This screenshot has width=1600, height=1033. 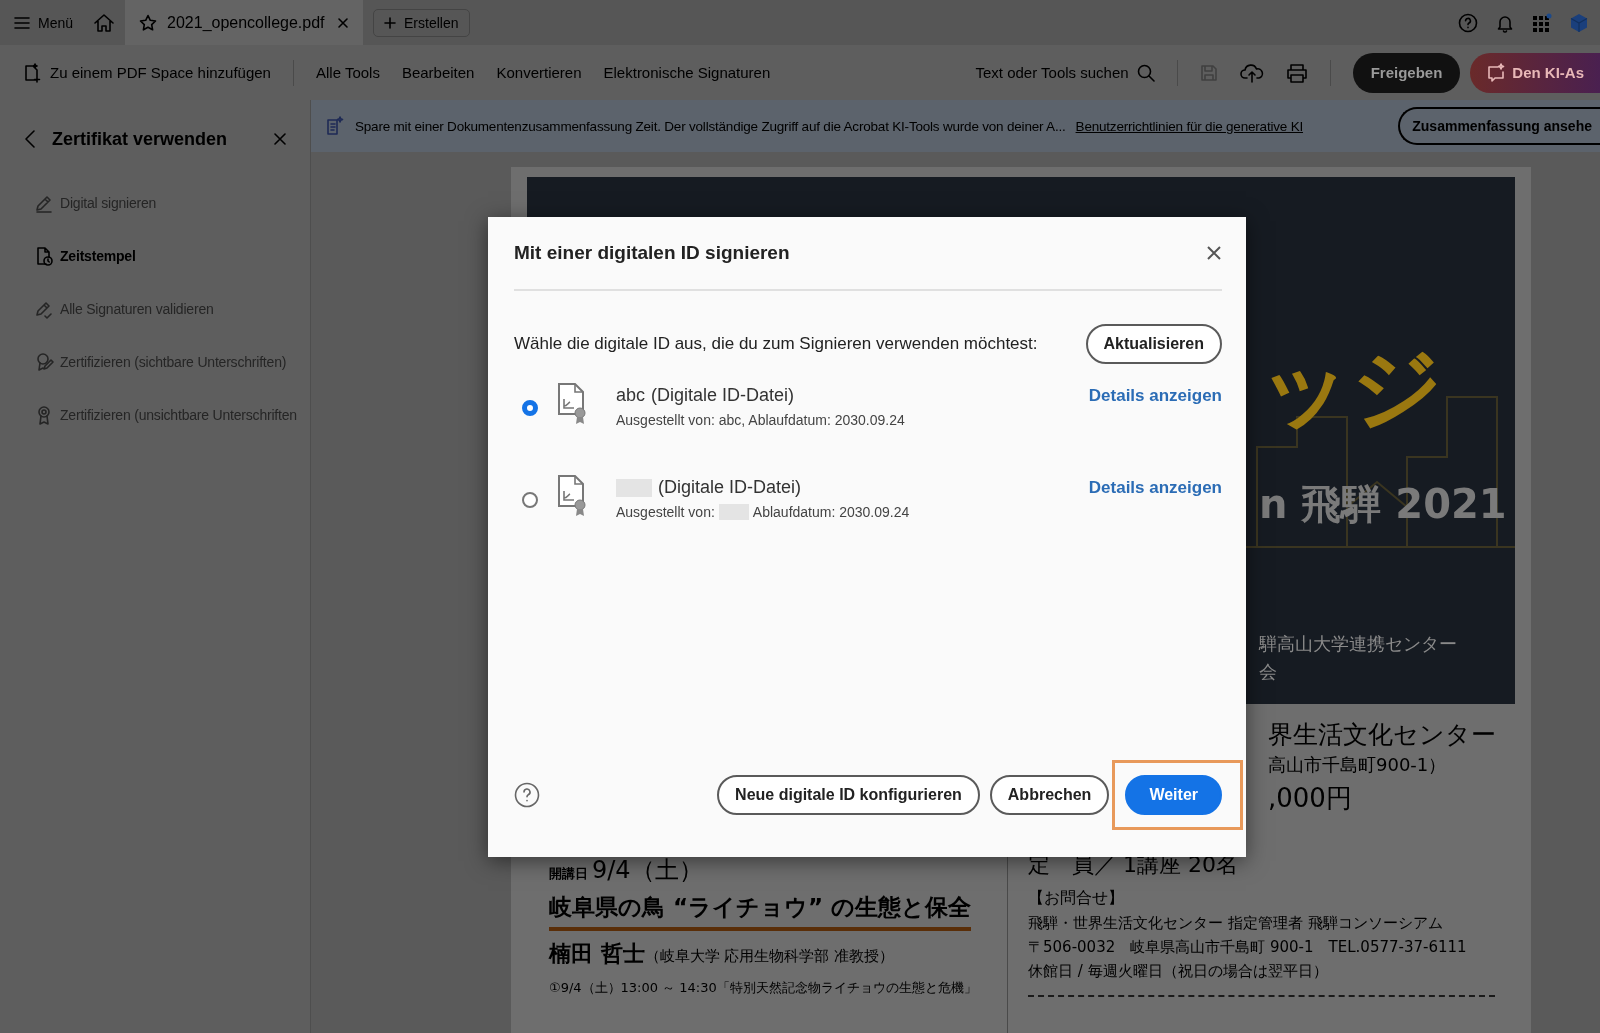 What do you see at coordinates (421, 22) in the screenshot?
I see `create-button: Erstellen` at bounding box center [421, 22].